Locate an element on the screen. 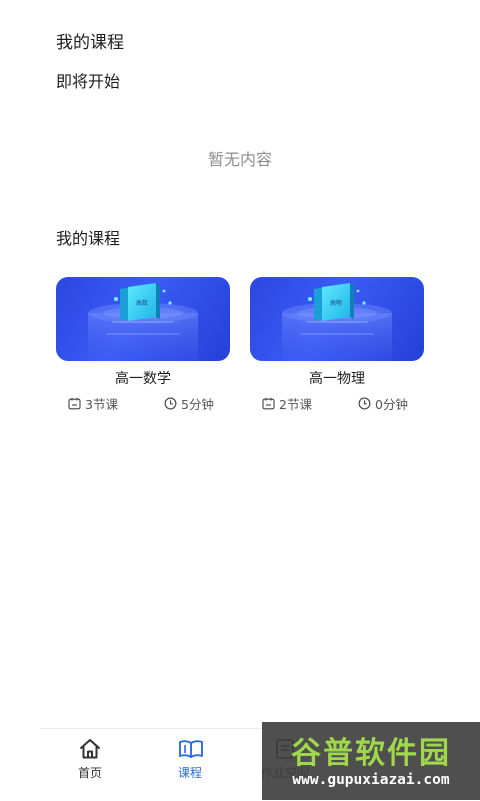  lesson-count: 3节课 is located at coordinates (101, 404).